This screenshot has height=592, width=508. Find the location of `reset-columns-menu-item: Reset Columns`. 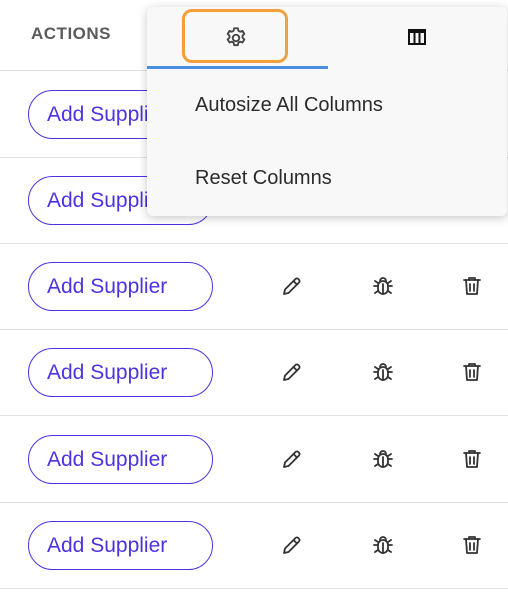

reset-columns-menu-item: Reset Columns is located at coordinates (263, 178).